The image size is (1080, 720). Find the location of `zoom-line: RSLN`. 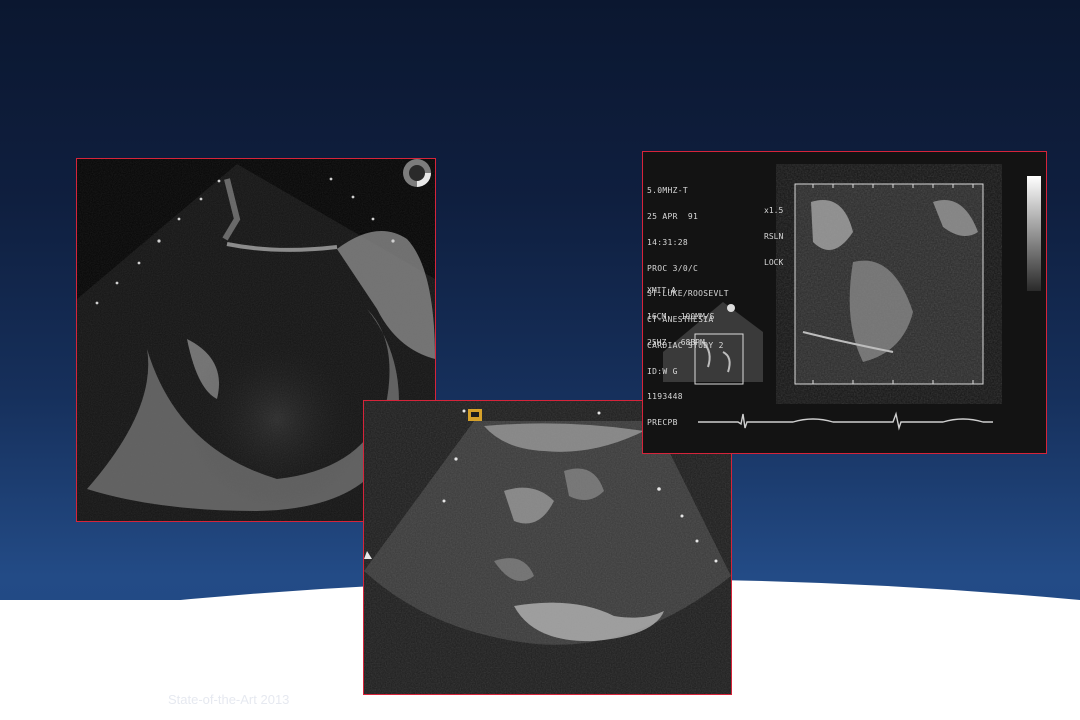

zoom-line: RSLN is located at coordinates (774, 236).